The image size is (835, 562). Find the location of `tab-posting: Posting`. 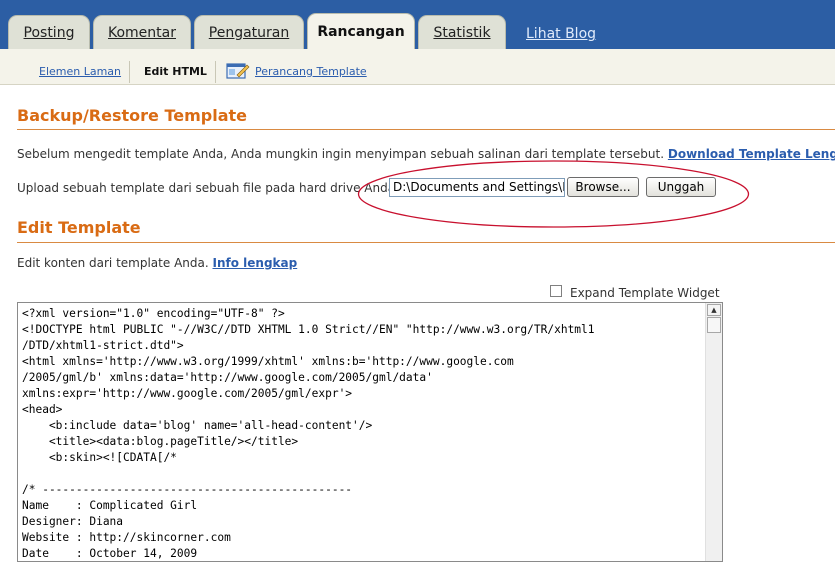

tab-posting: Posting is located at coordinates (49, 32).